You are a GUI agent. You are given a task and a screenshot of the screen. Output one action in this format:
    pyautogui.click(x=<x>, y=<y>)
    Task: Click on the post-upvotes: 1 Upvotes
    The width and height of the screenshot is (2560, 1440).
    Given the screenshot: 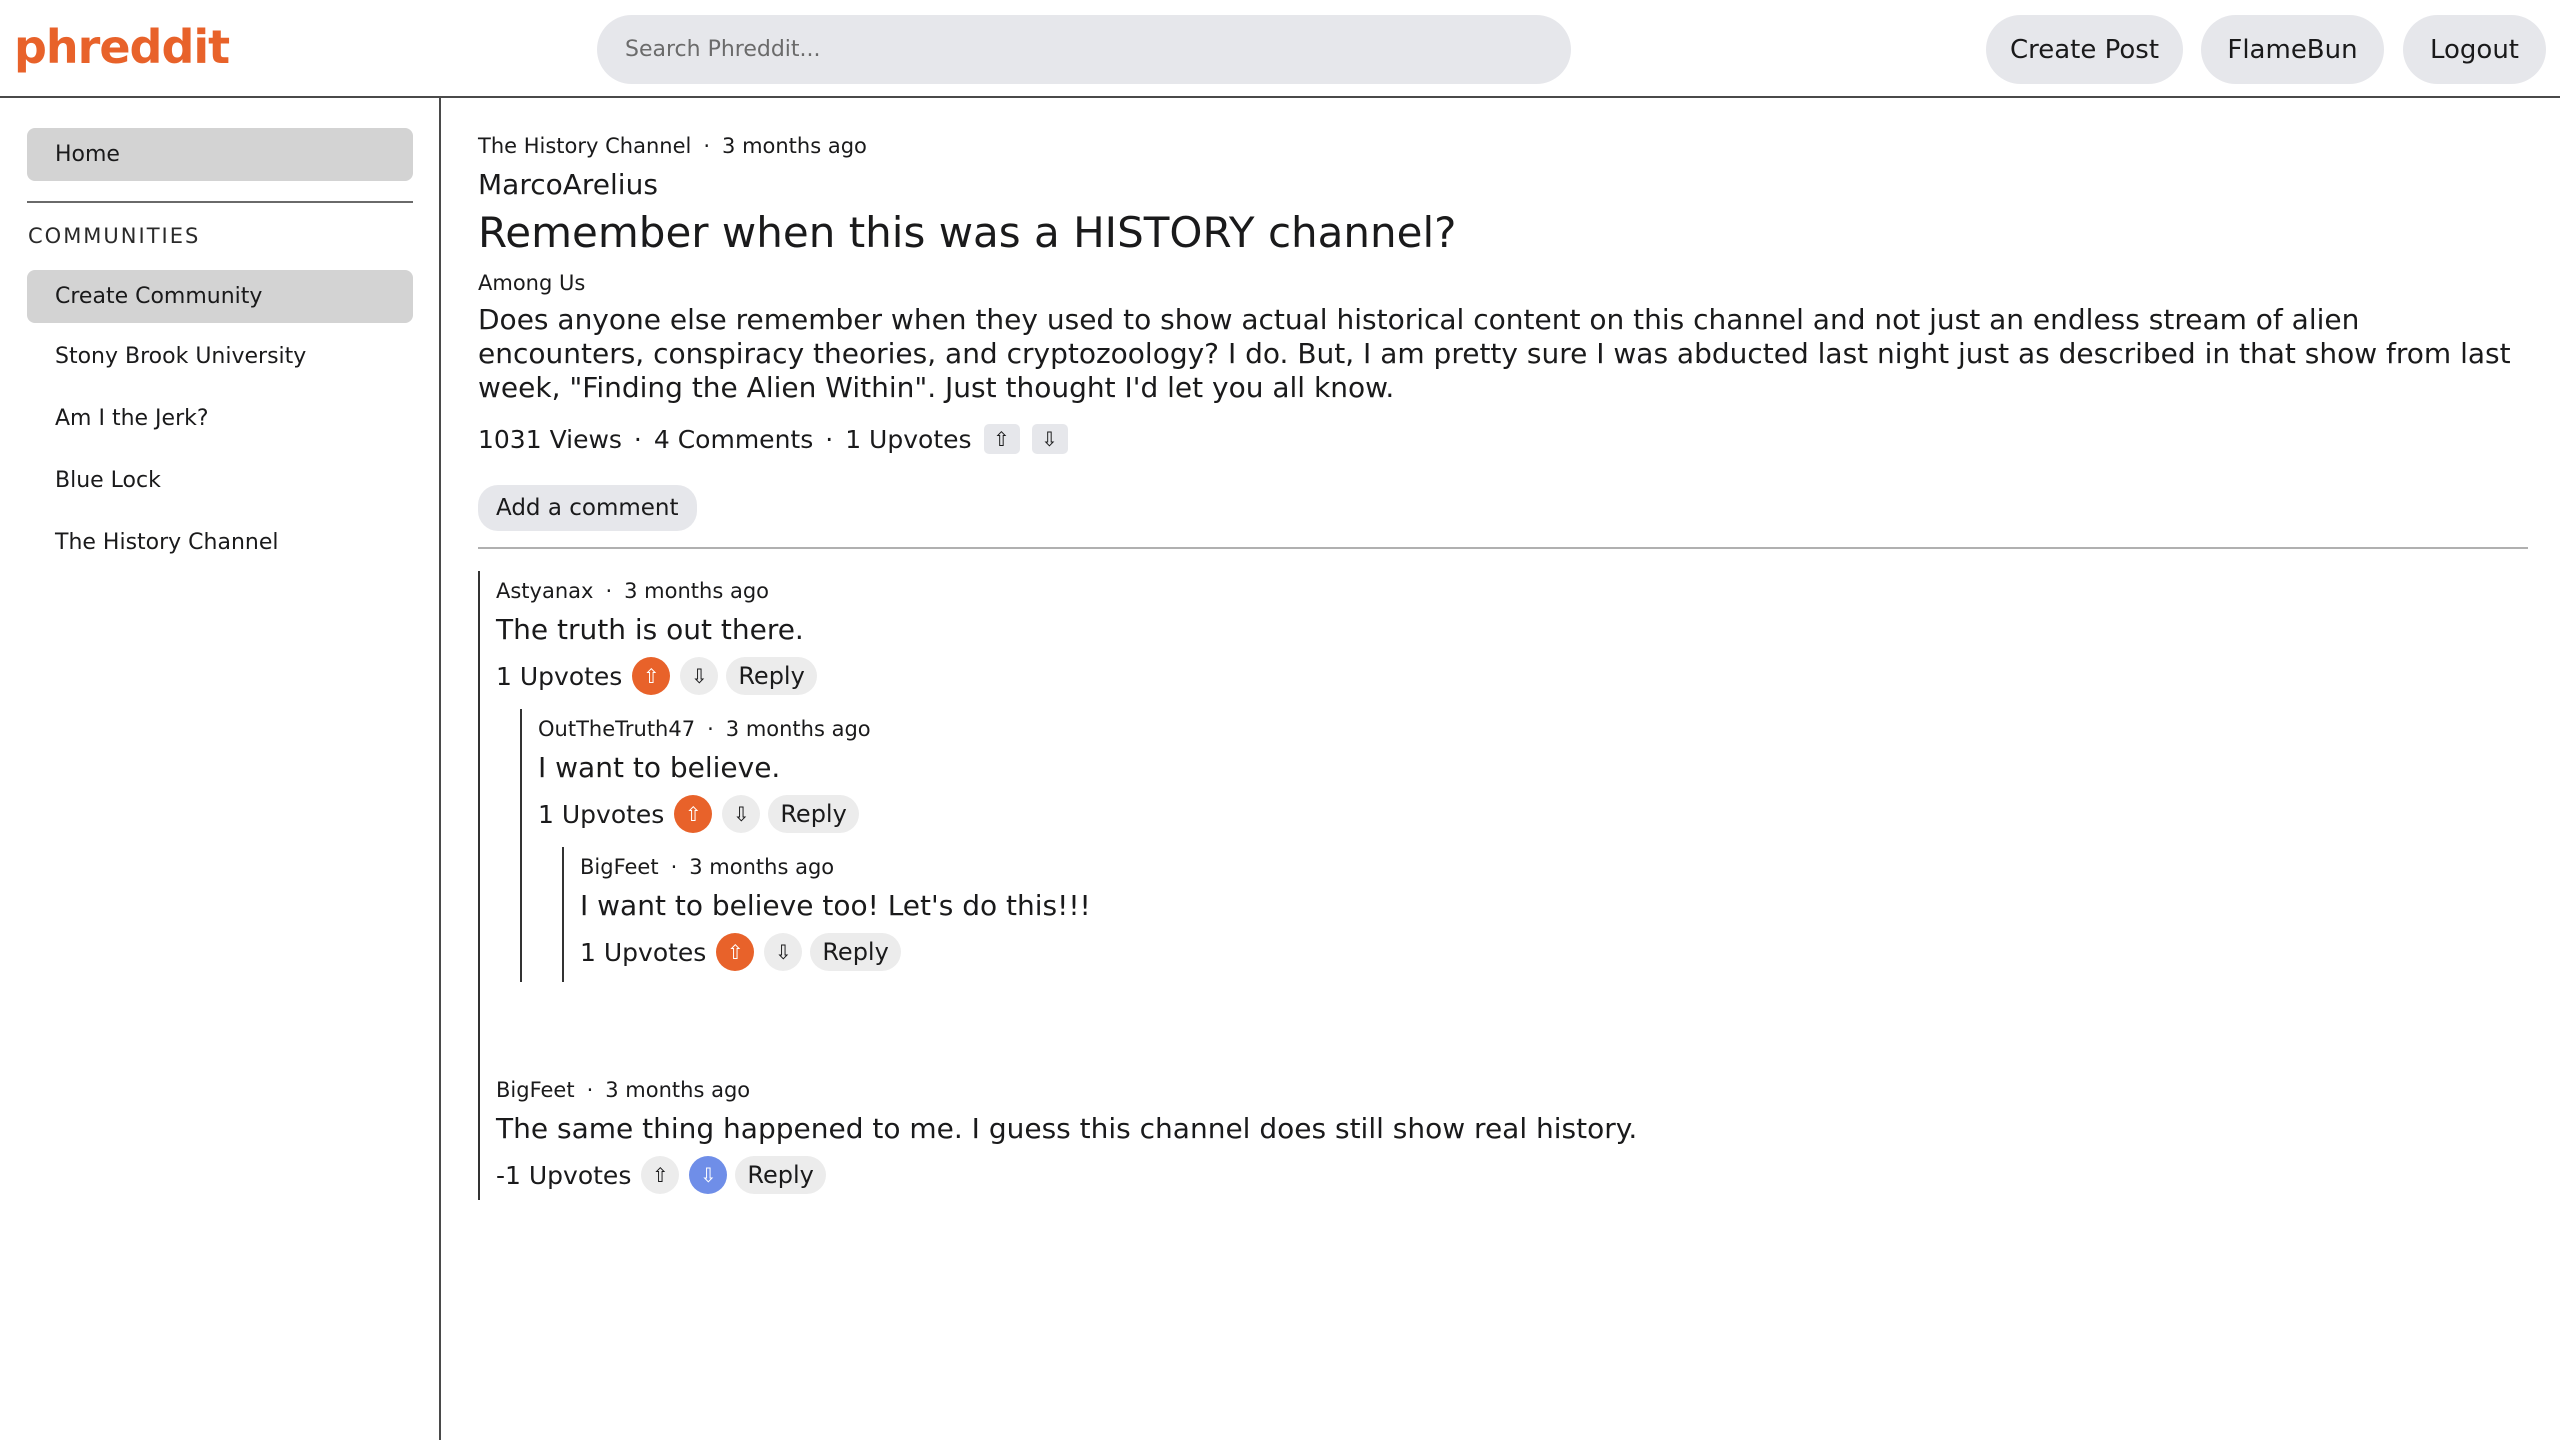 What is the action you would take?
    pyautogui.click(x=908, y=439)
    